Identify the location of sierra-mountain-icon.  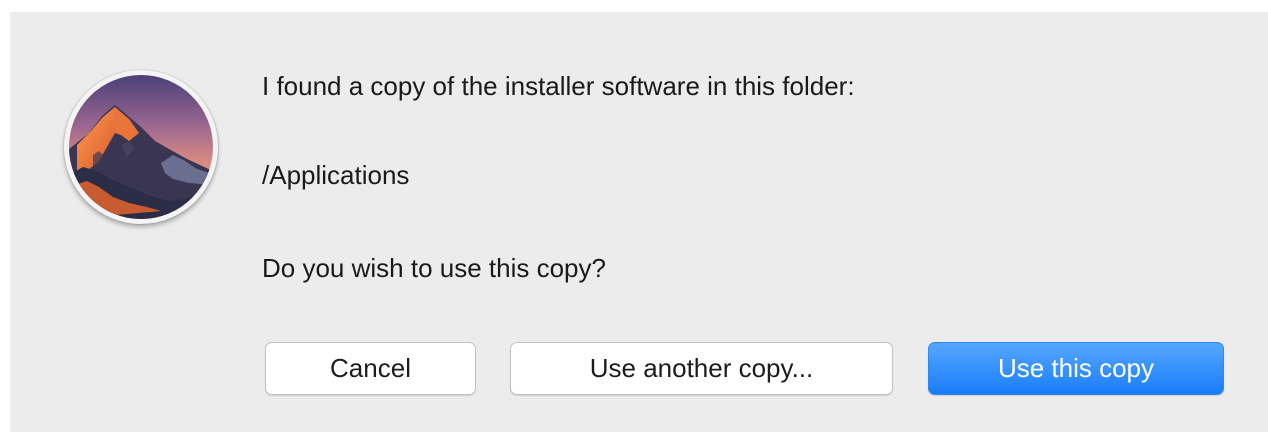
(141, 147).